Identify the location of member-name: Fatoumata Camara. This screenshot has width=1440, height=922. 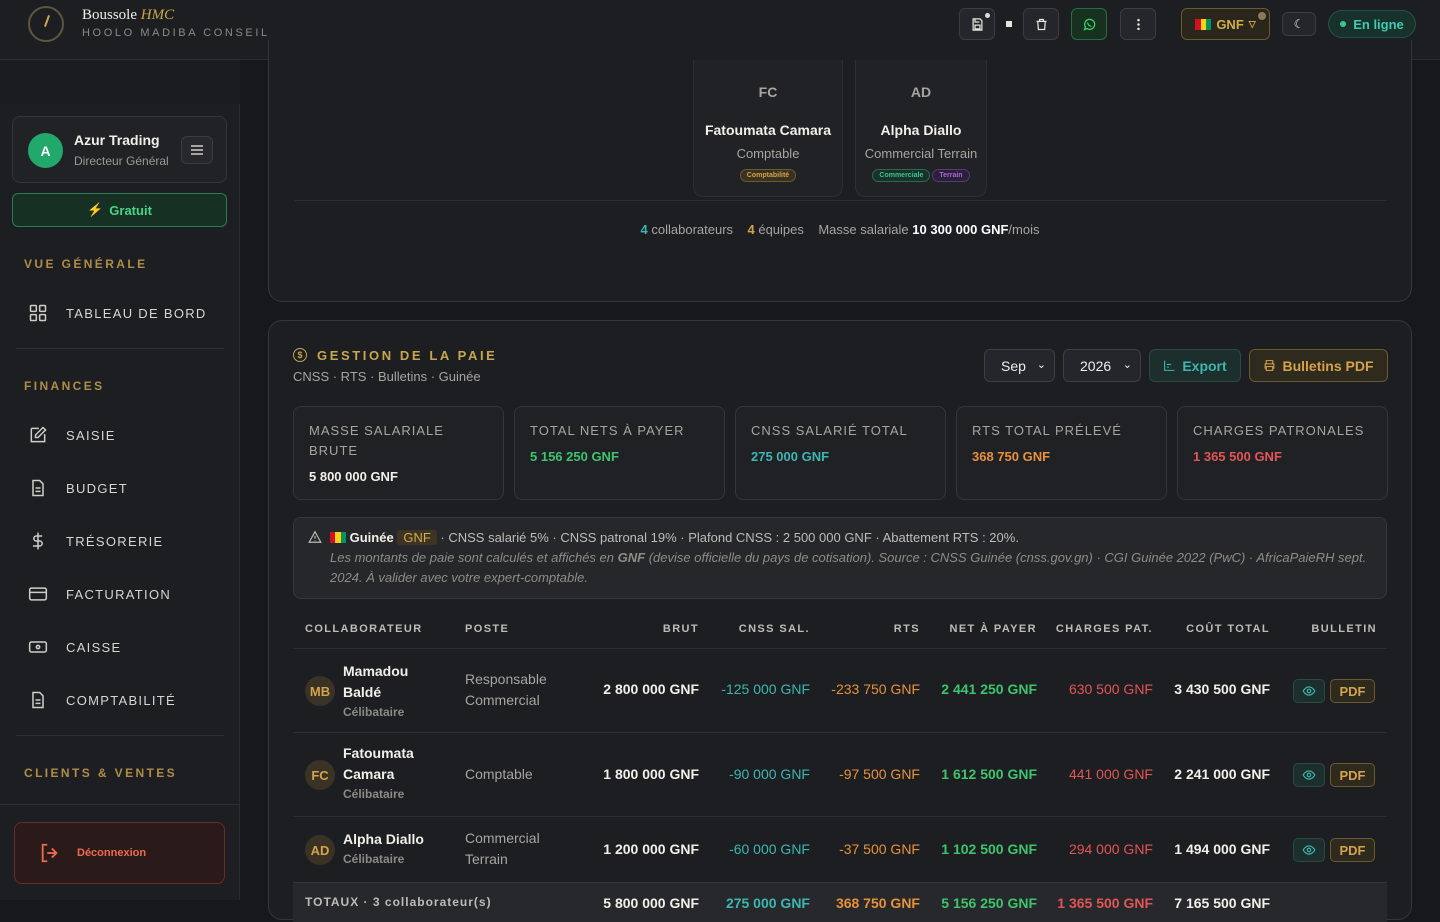
(768, 130).